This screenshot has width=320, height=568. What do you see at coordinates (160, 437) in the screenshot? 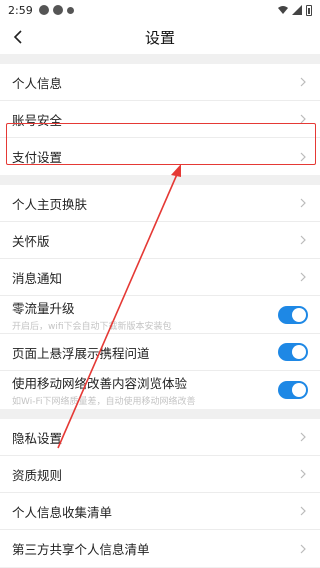
I see `row-privacy-settings: 隐私设置` at bounding box center [160, 437].